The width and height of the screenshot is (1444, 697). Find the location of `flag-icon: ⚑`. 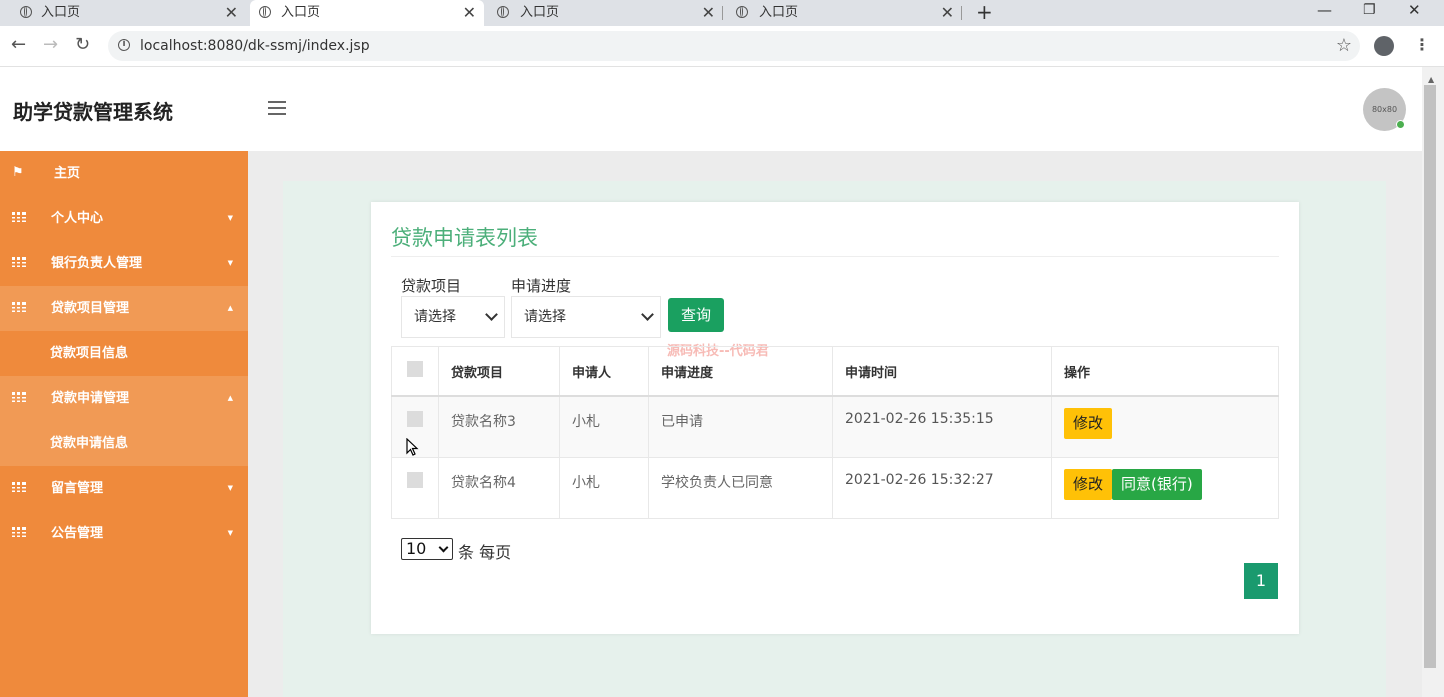

flag-icon: ⚑ is located at coordinates (18, 172).